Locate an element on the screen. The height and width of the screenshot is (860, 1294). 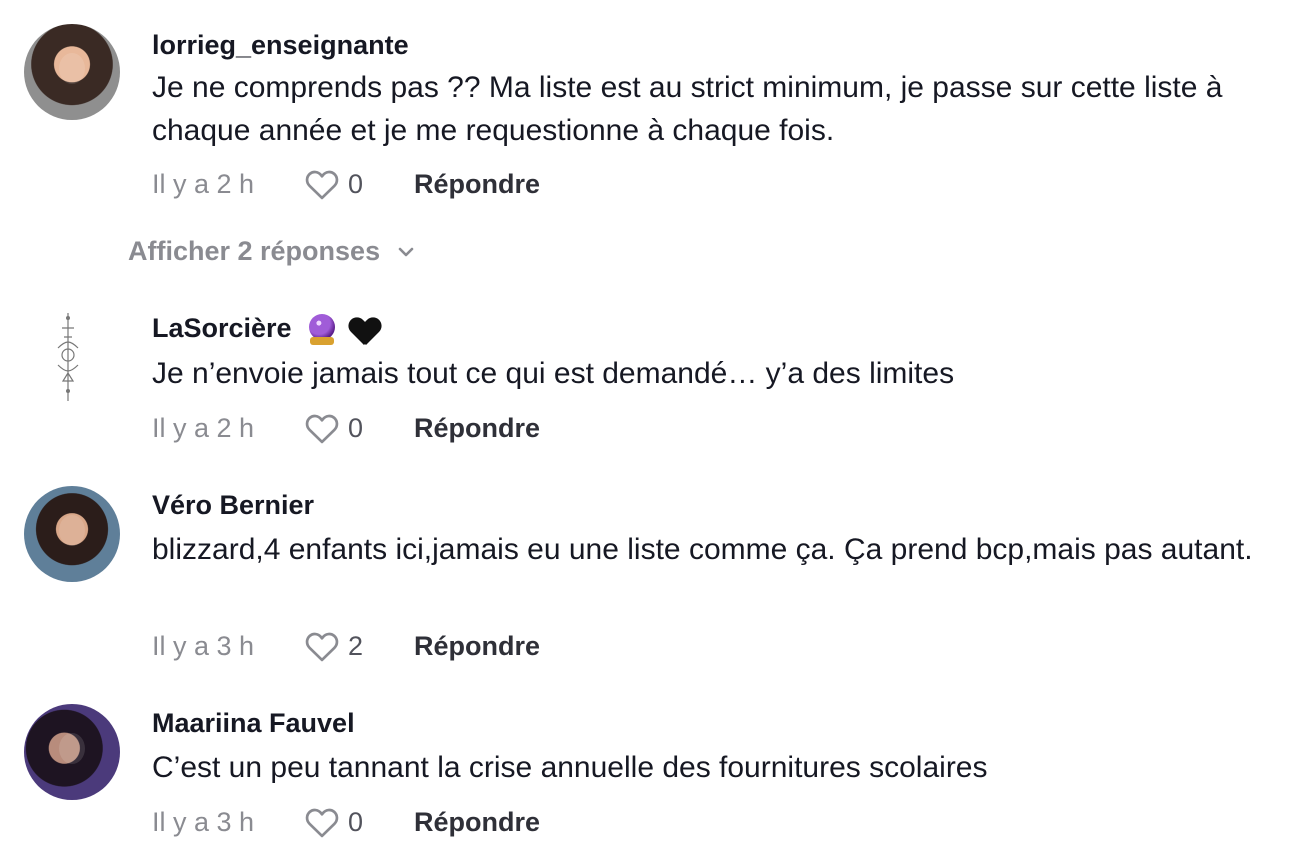
line-art-avatar is located at coordinates (68, 357).